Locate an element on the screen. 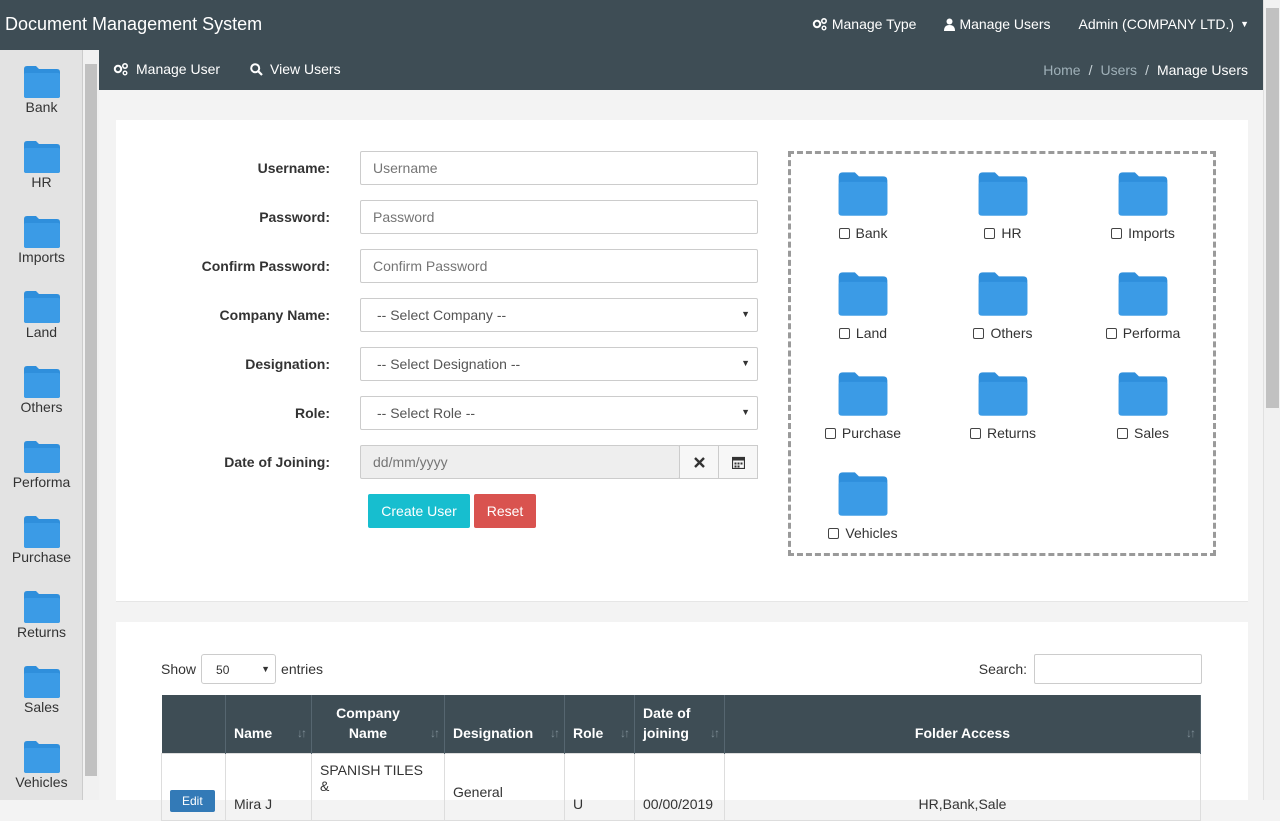  sidebar-item-returns: Returns is located at coordinates (41, 615).